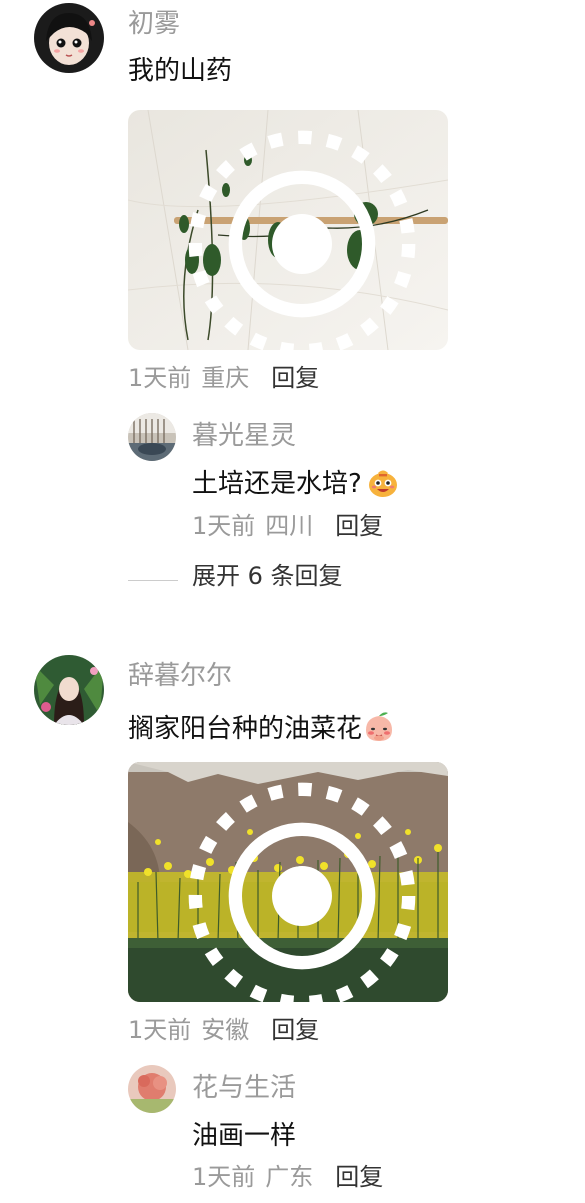  Describe the element at coordinates (180, 676) in the screenshot. I see `comment-username: 辞暮尔尔` at that location.